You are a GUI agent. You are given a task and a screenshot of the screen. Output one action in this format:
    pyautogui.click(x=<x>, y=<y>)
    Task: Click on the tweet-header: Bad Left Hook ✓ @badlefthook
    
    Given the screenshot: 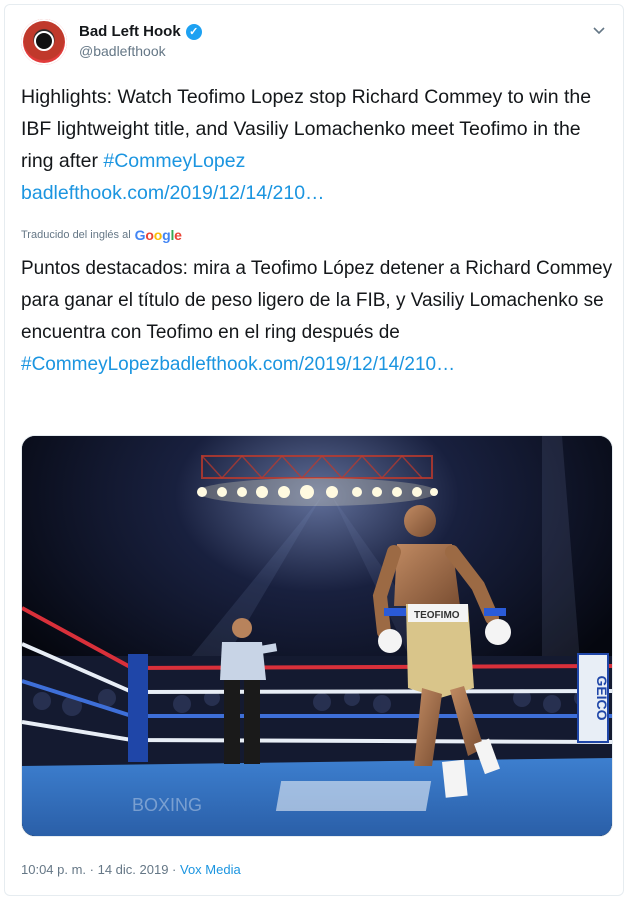 What is the action you would take?
    pyautogui.click(x=314, y=43)
    